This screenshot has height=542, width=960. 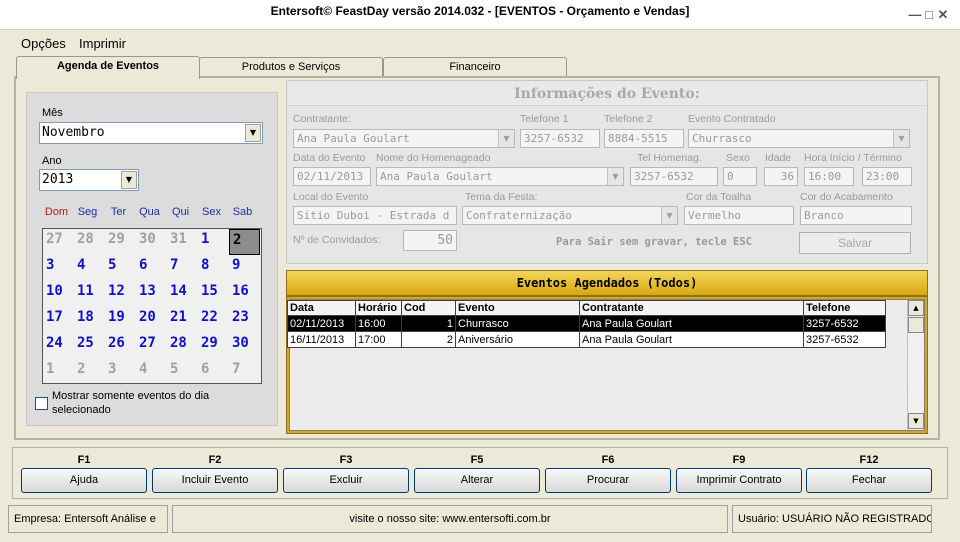 What do you see at coordinates (182, 294) in the screenshot?
I see `calendar-day: 14` at bounding box center [182, 294].